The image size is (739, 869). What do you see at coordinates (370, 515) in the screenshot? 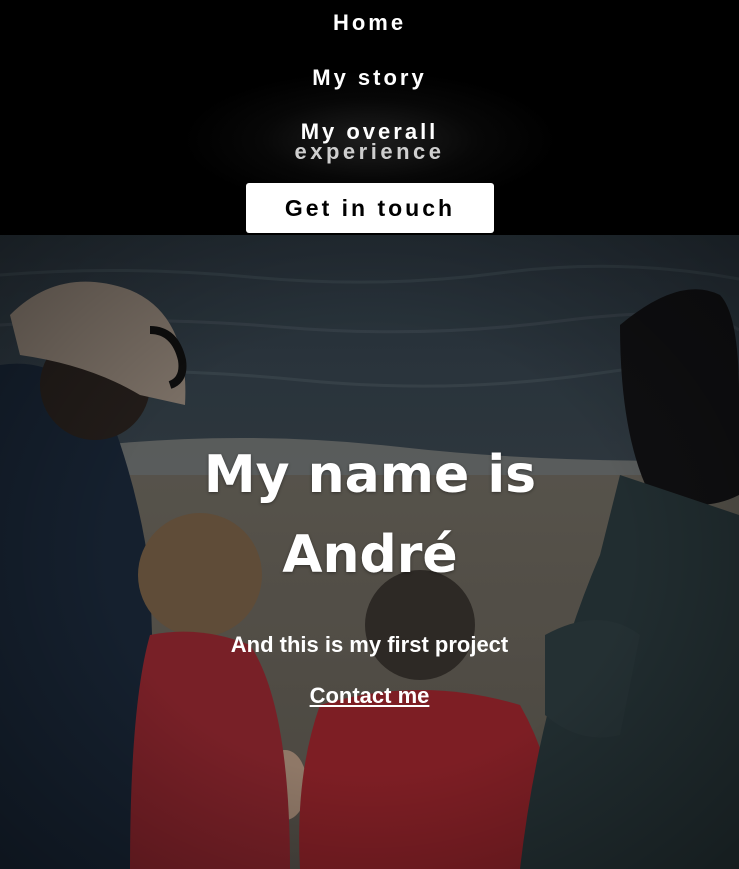
I see `hero-title: My name is André` at bounding box center [370, 515].